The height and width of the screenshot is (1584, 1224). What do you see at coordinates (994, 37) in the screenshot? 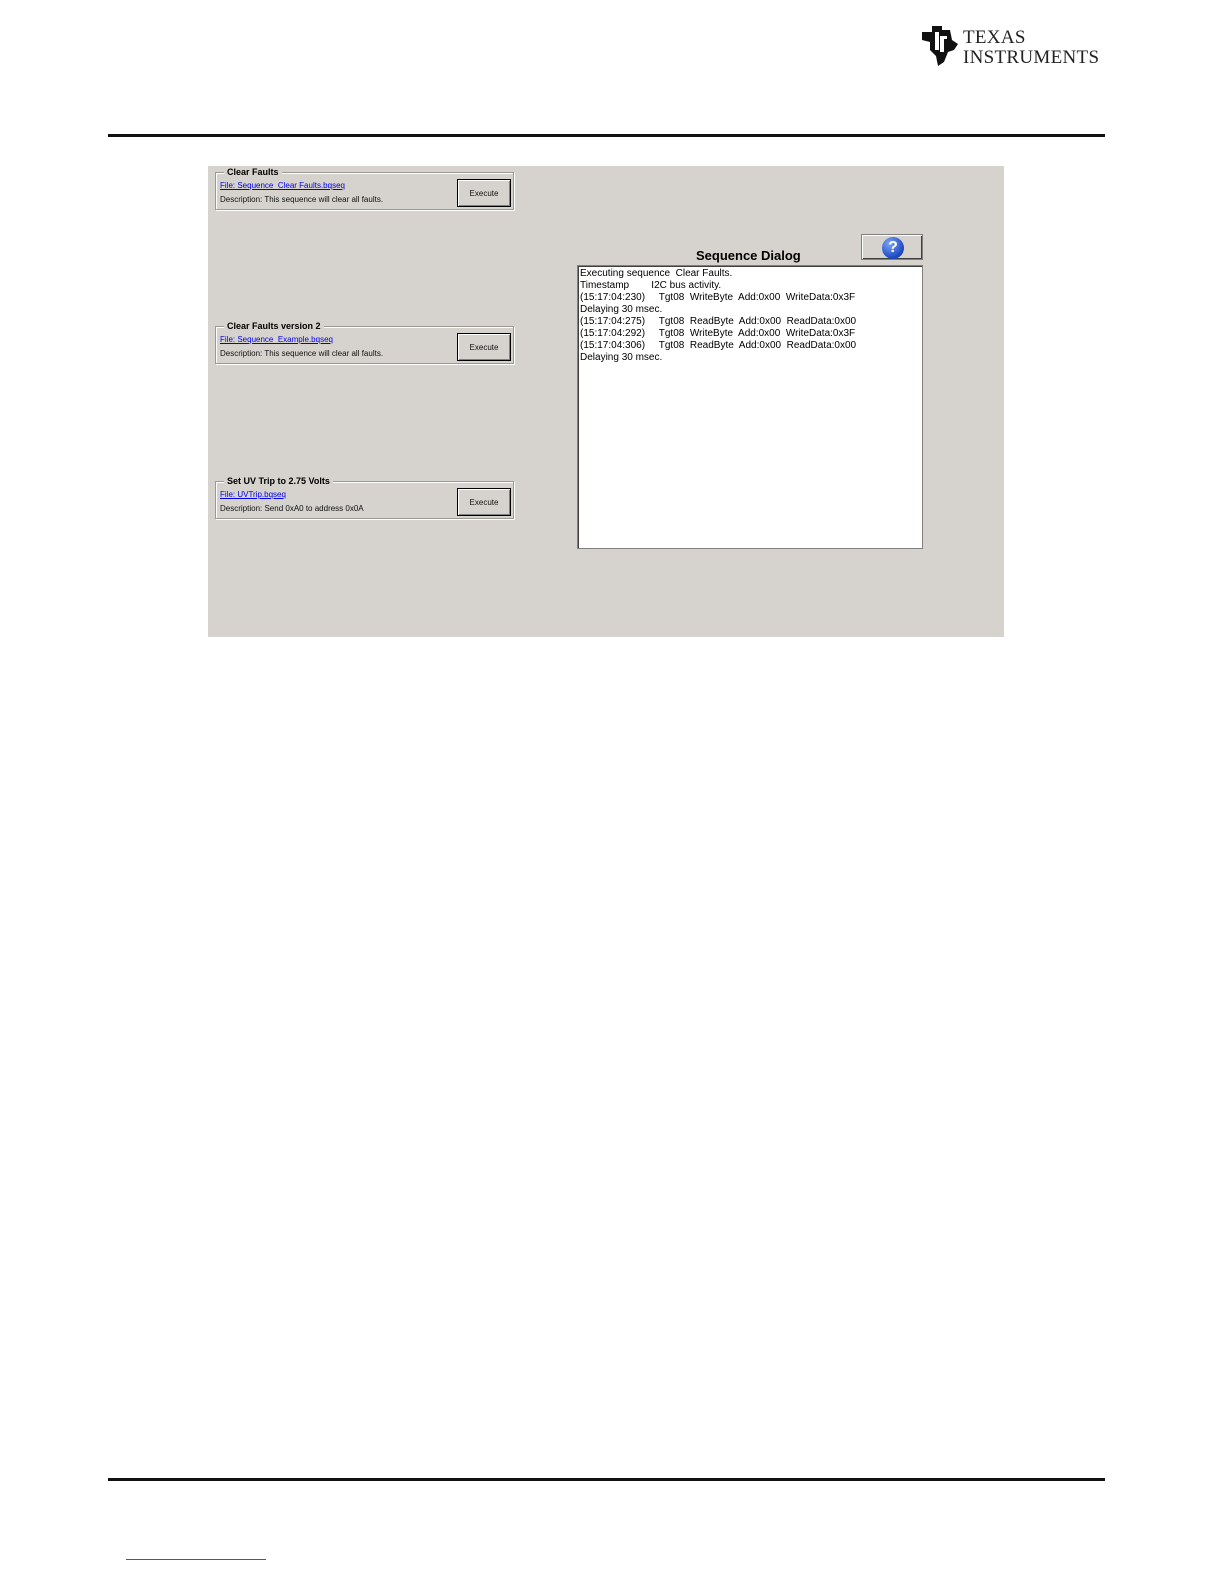
I see `logo-text-line1: Texas` at bounding box center [994, 37].